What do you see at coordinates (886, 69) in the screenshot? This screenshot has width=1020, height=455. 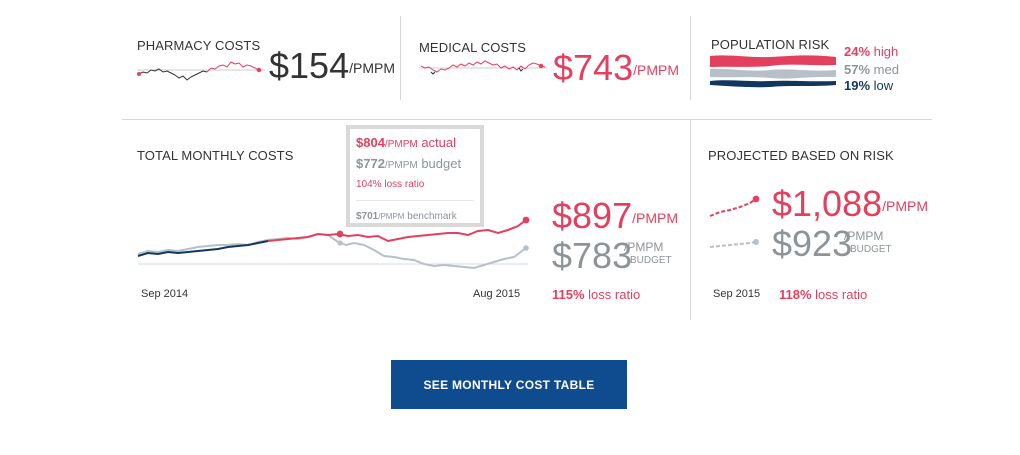 I see `risk-med-label: med` at bounding box center [886, 69].